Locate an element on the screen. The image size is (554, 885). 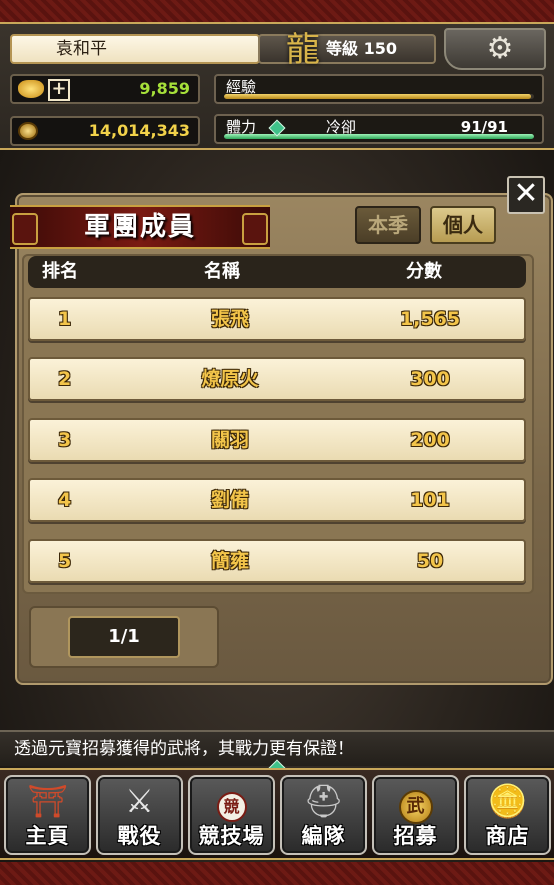
row-score: 1,565 is located at coordinates (430, 319).